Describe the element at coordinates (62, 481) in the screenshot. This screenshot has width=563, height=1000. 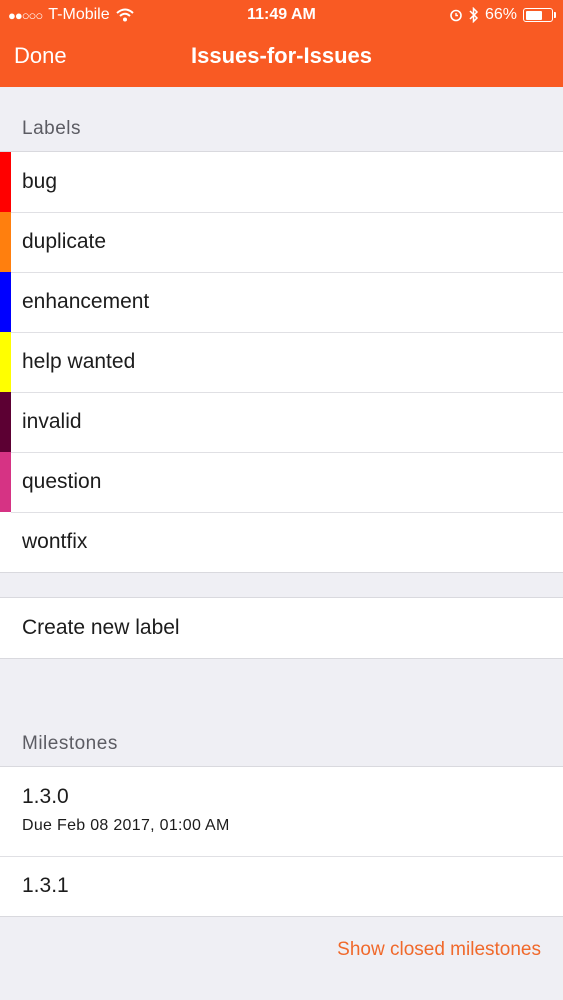
I see `label-name: question` at that location.